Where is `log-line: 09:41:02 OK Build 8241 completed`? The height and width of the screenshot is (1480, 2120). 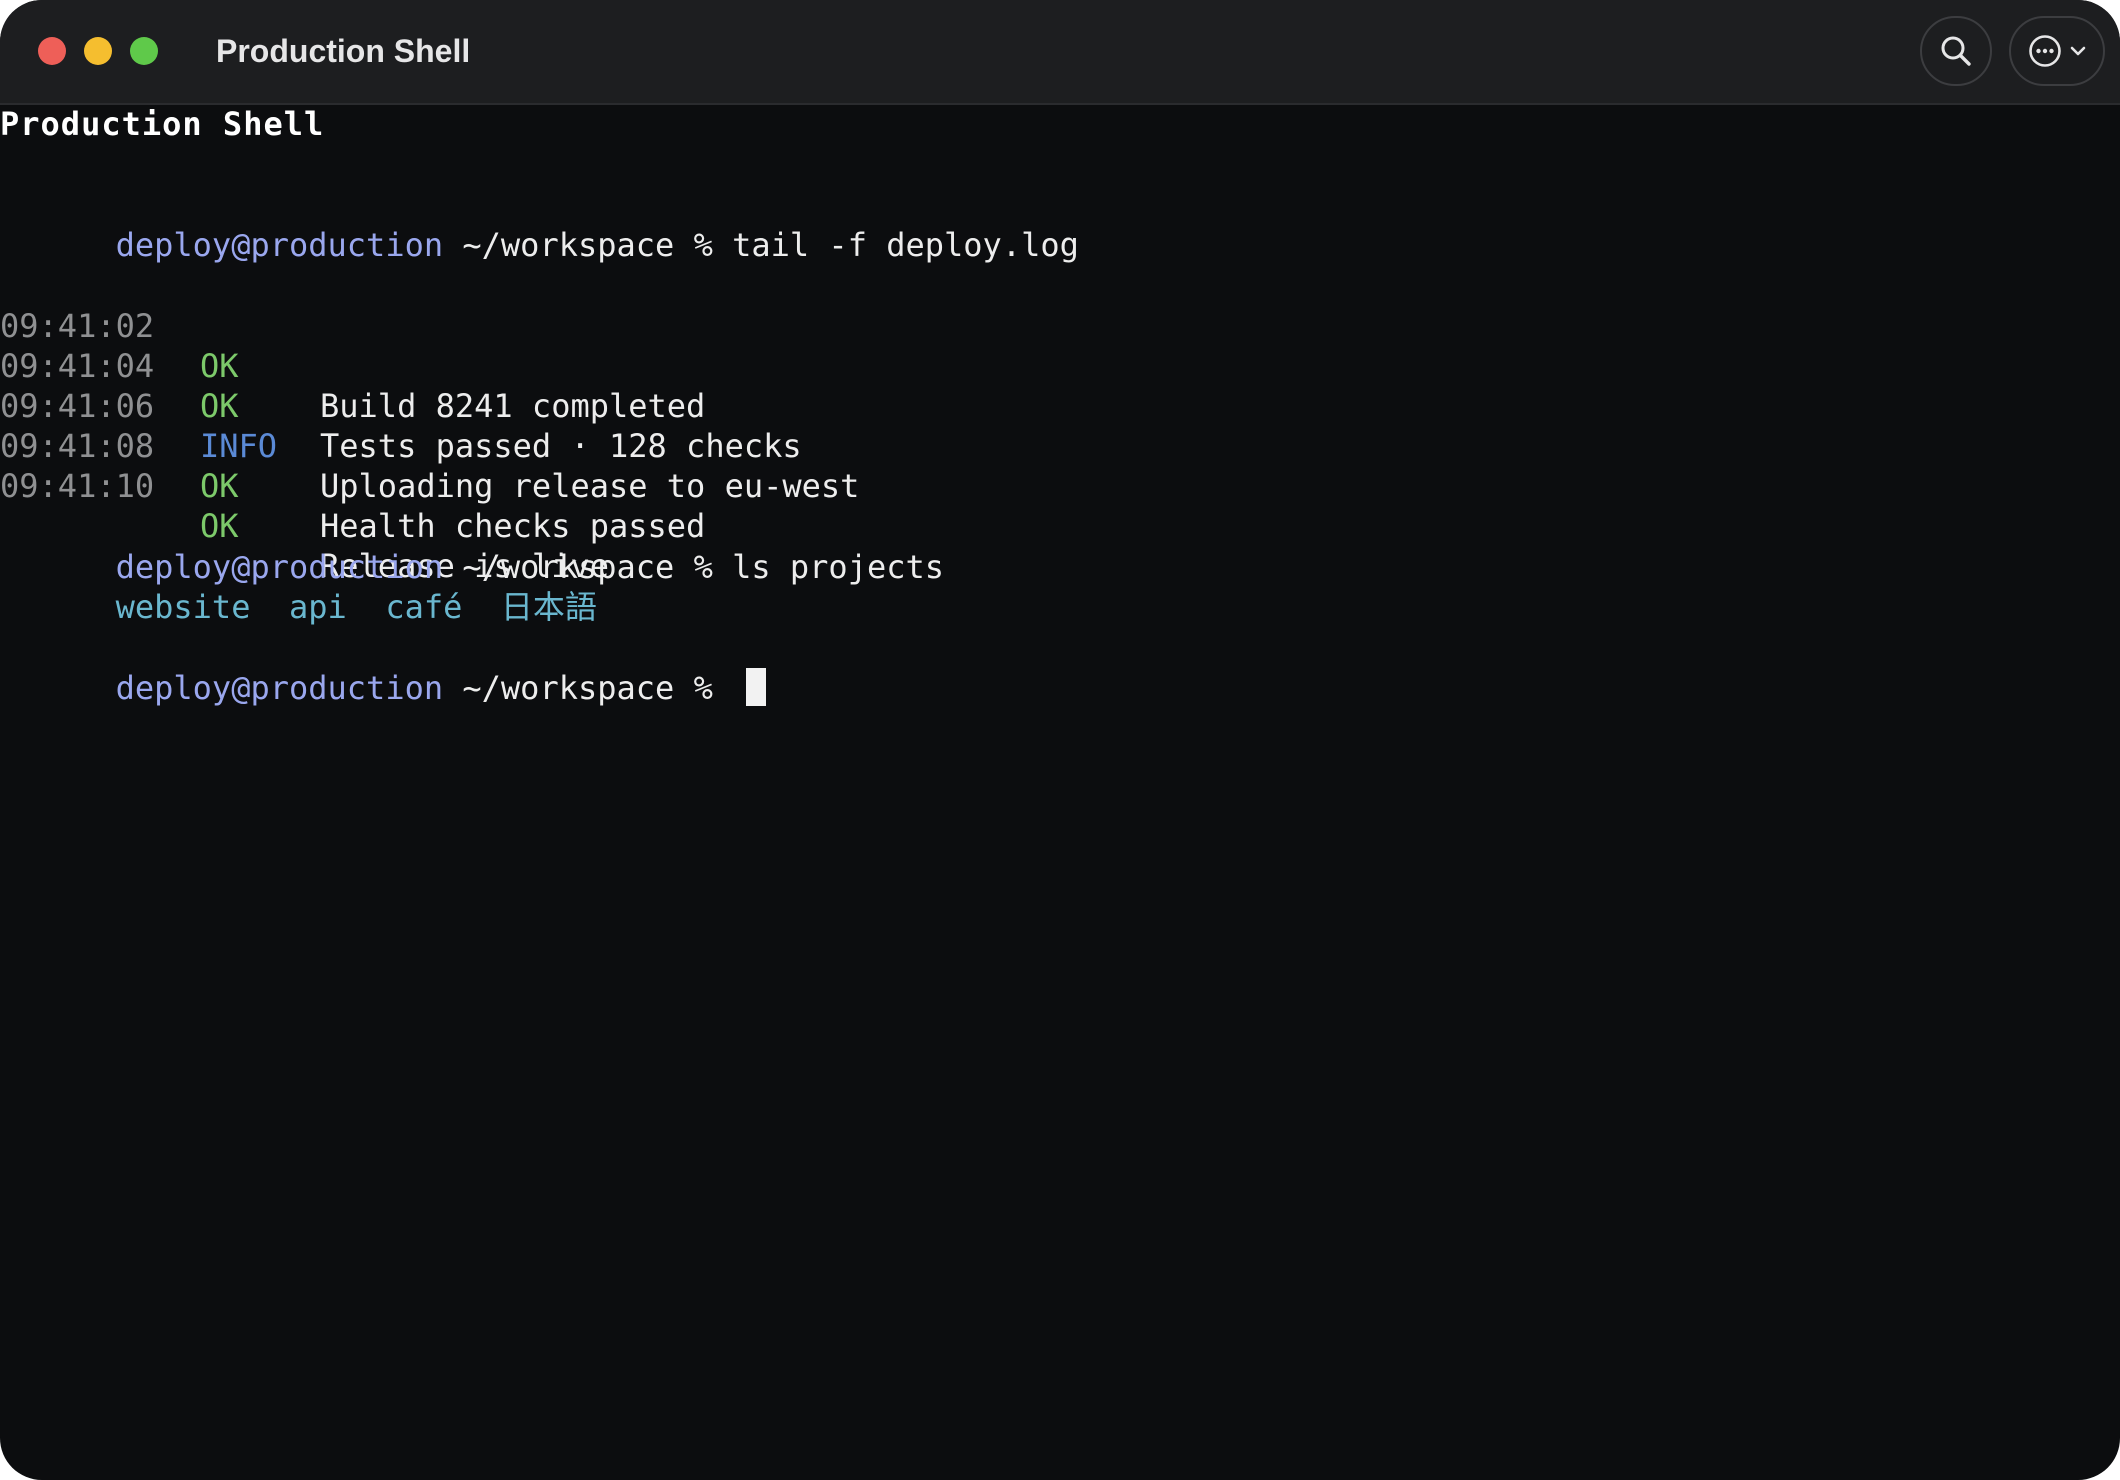 log-line: 09:41:02 OK Build 8241 completed is located at coordinates (600, 345).